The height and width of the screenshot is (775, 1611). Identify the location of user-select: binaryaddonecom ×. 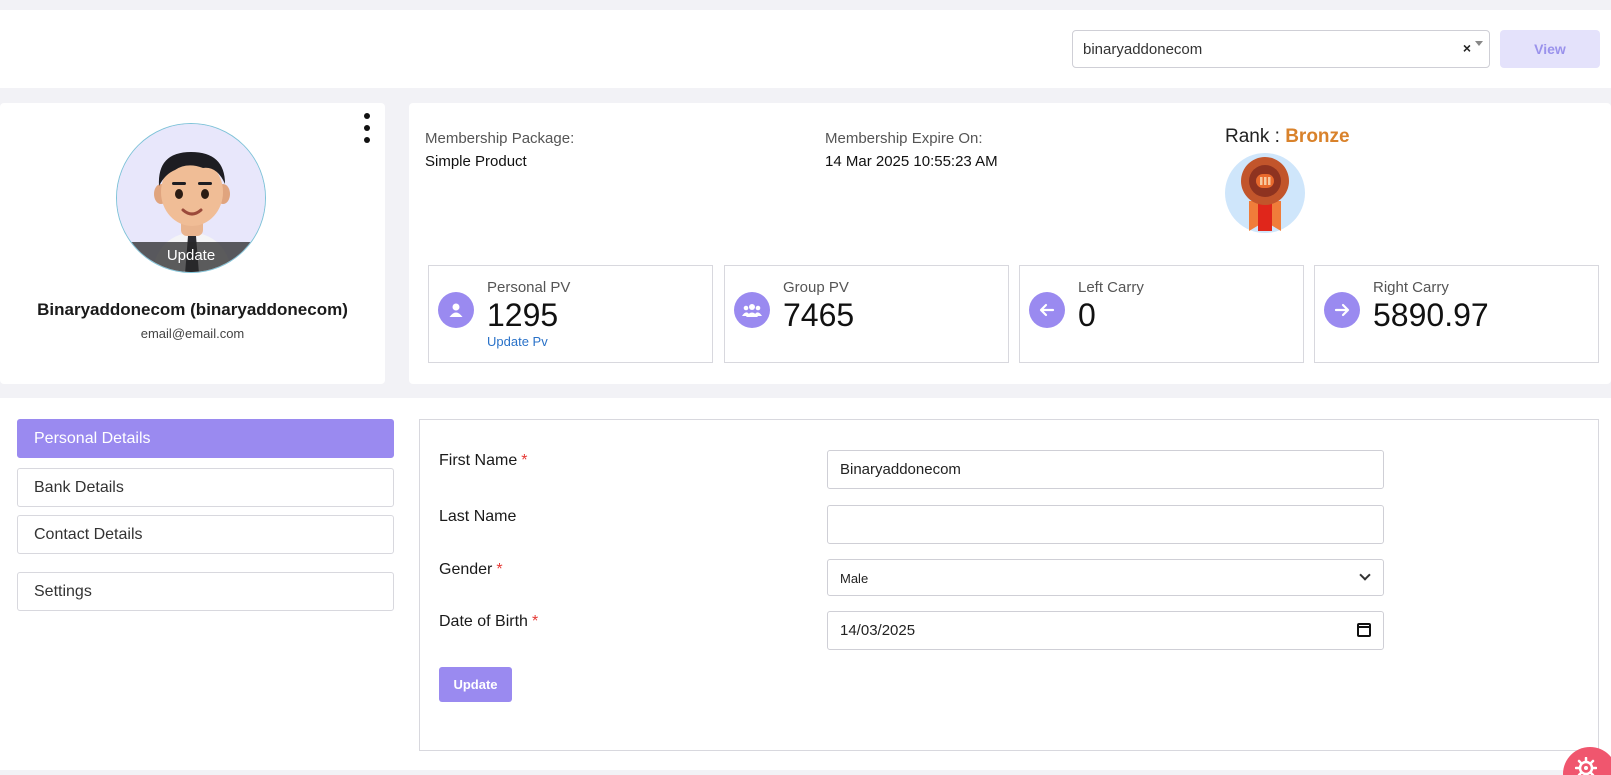
(1281, 49).